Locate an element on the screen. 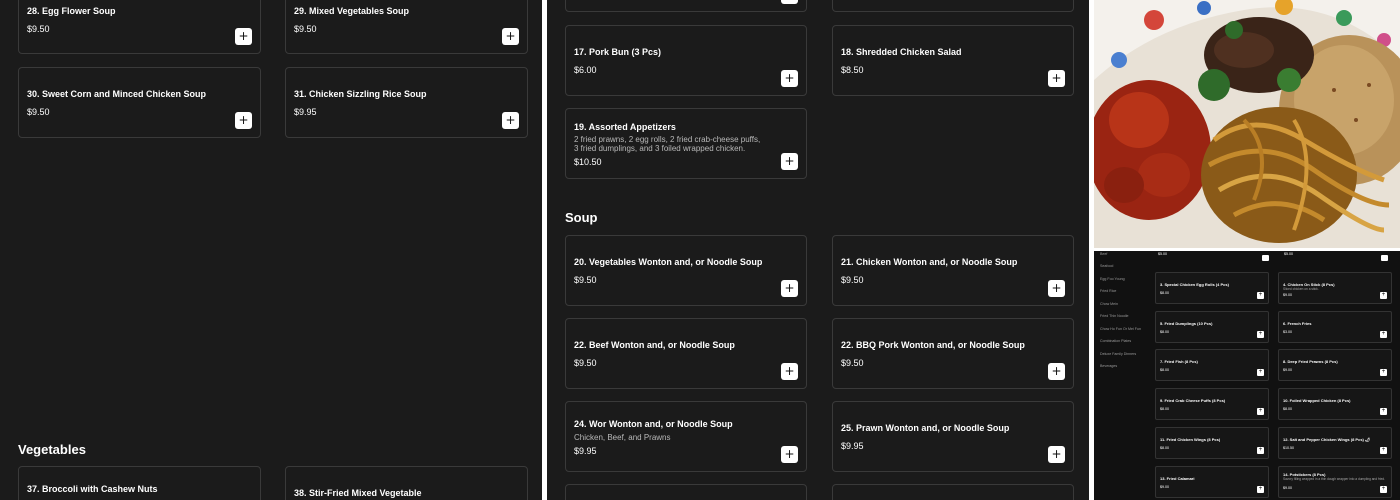 The height and width of the screenshot is (500, 1400). sidebar-item-chow-mein: Chow Mein is located at coordinates (1109, 304).